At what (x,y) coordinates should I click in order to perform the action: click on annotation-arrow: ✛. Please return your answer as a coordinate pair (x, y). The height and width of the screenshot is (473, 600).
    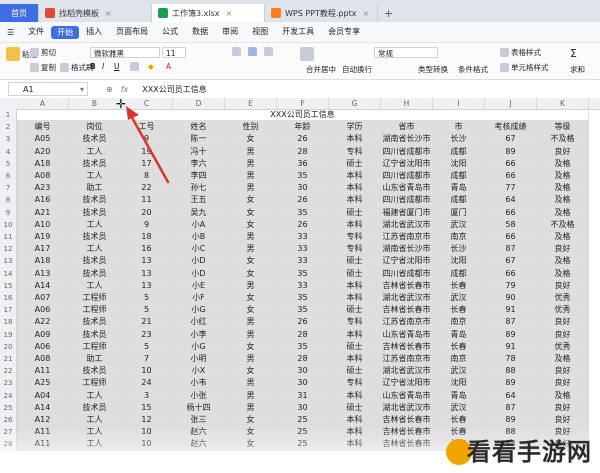
    Looking at the image, I should click on (143, 140).